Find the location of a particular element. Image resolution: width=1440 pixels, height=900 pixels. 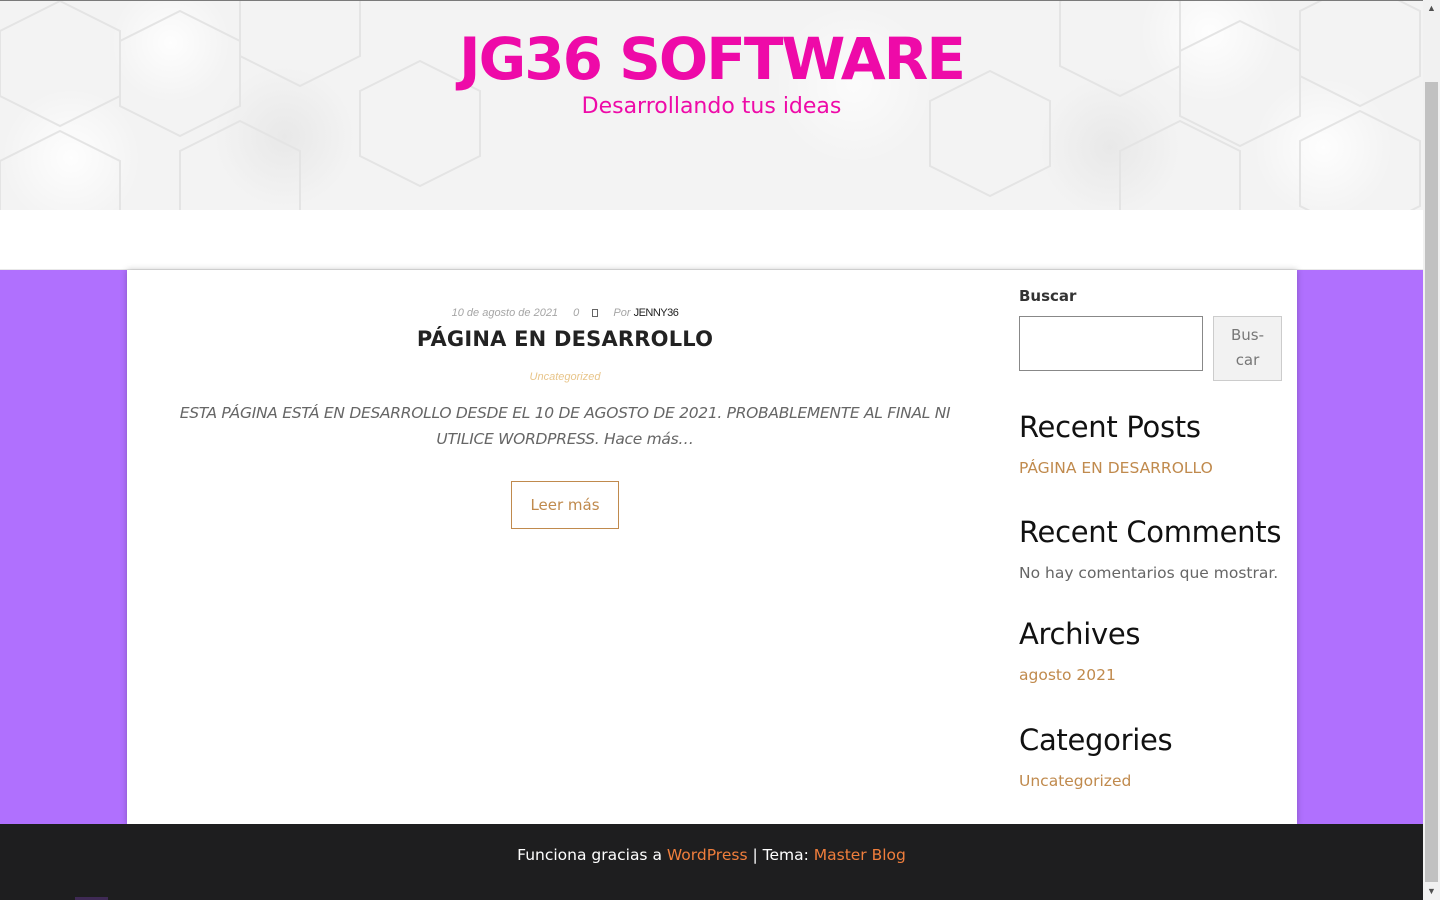

comment-count: 0 is located at coordinates (576, 313).